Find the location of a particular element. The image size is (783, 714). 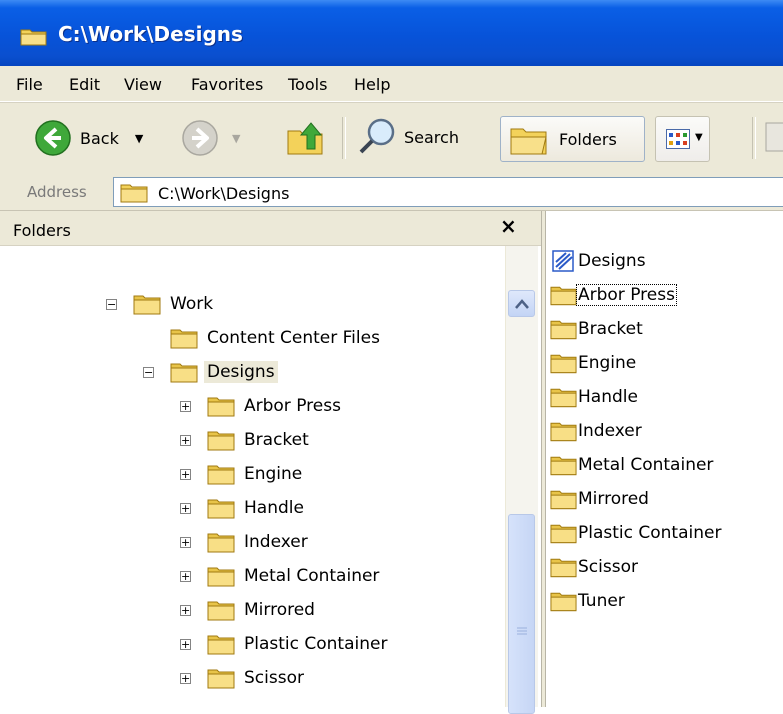

tree-item: Arbor Press is located at coordinates (275, 406).